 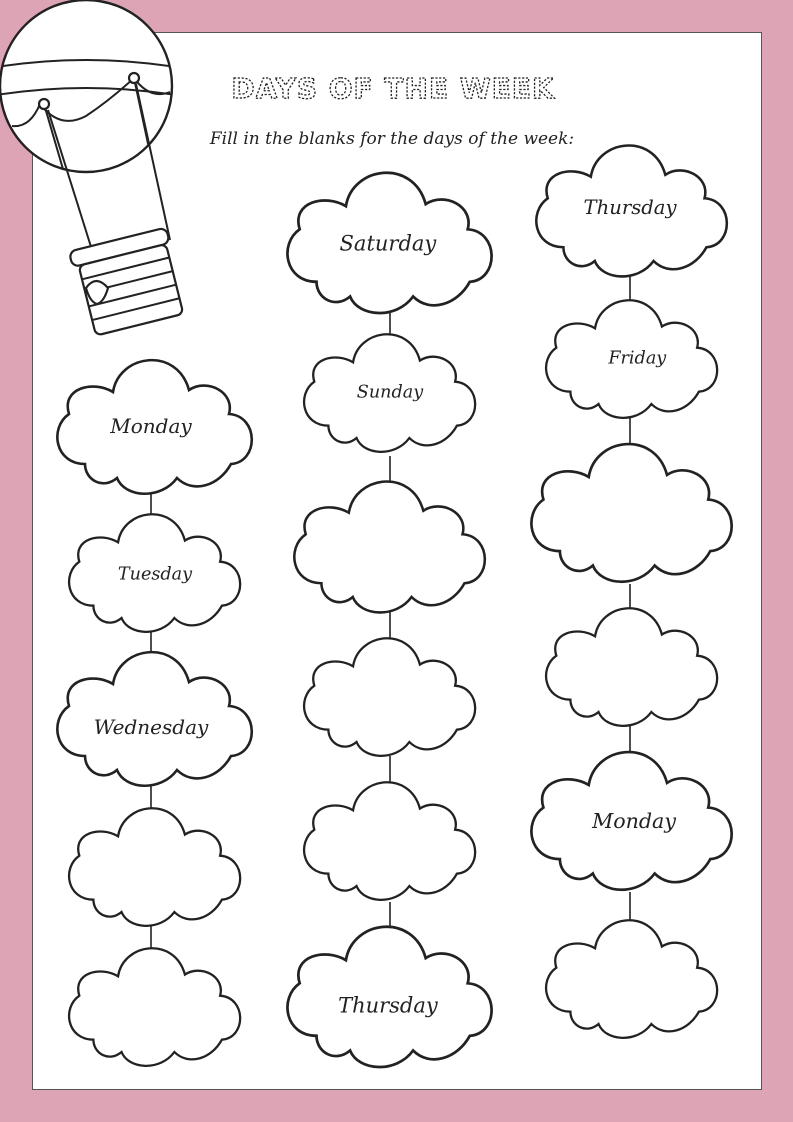 I want to click on hot-air-balloon-icon, so click(x=92, y=168).